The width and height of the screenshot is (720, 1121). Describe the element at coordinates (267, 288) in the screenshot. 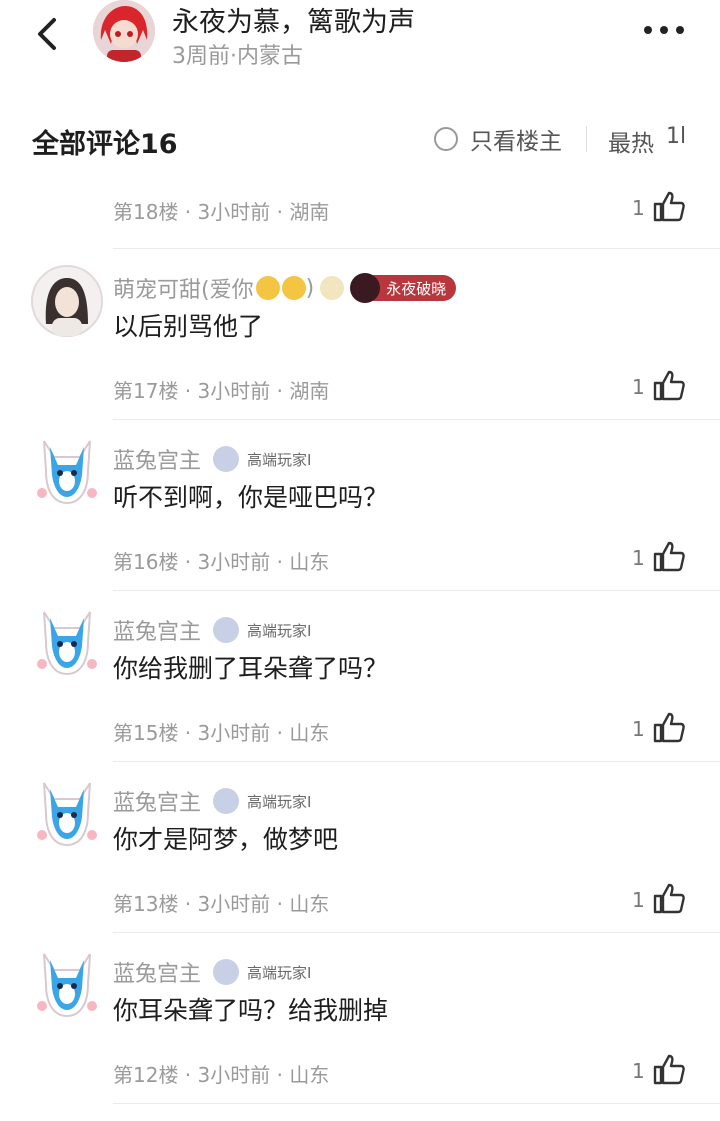

I see `heart-eyes-emoji-icon` at that location.